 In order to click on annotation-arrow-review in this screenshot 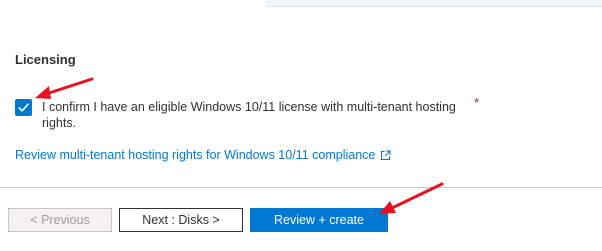, I will do `click(411, 198)`.